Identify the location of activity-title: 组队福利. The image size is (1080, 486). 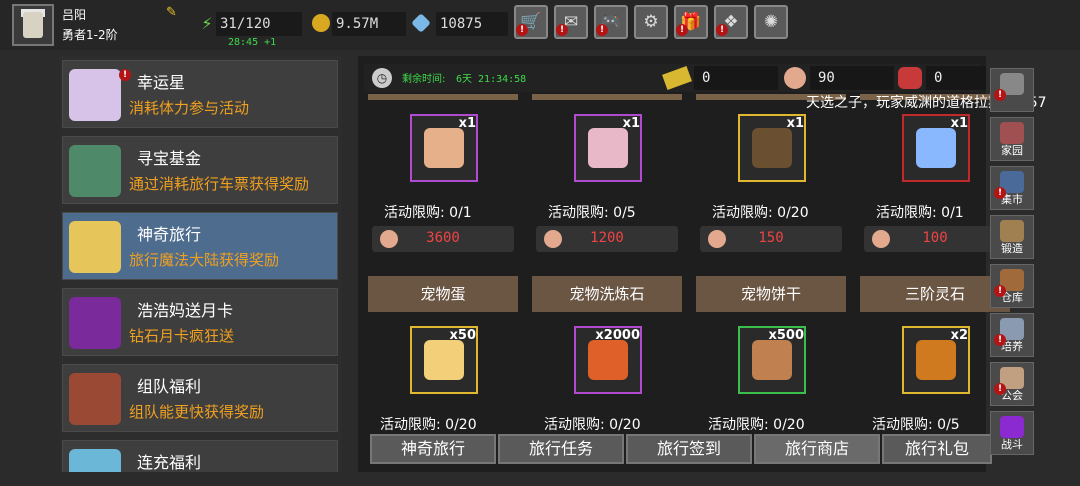
(169, 386).